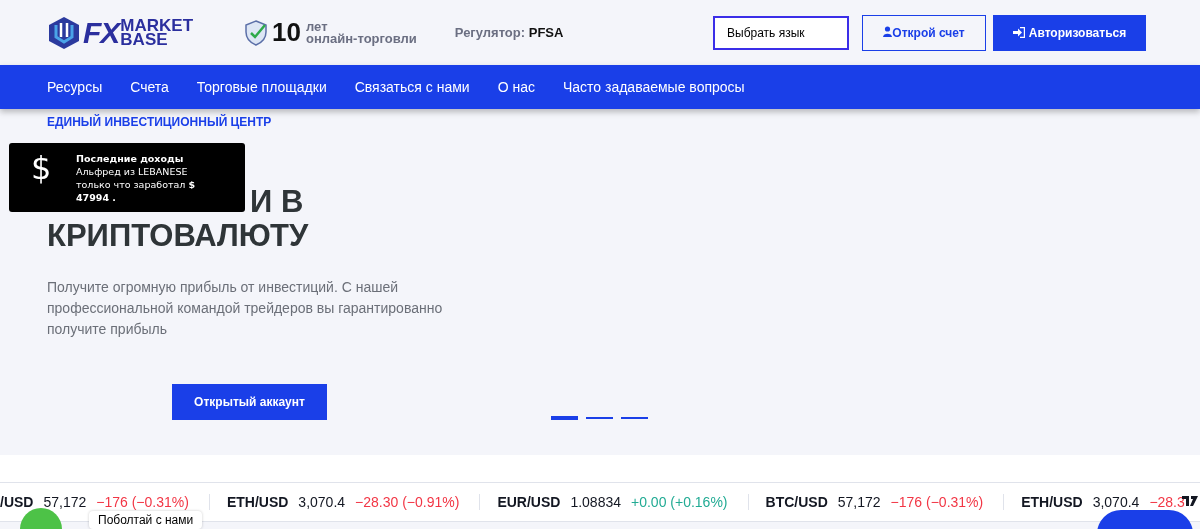 The image size is (1200, 529). What do you see at coordinates (1190, 501) in the screenshot?
I see `chart-logo-icon` at bounding box center [1190, 501].